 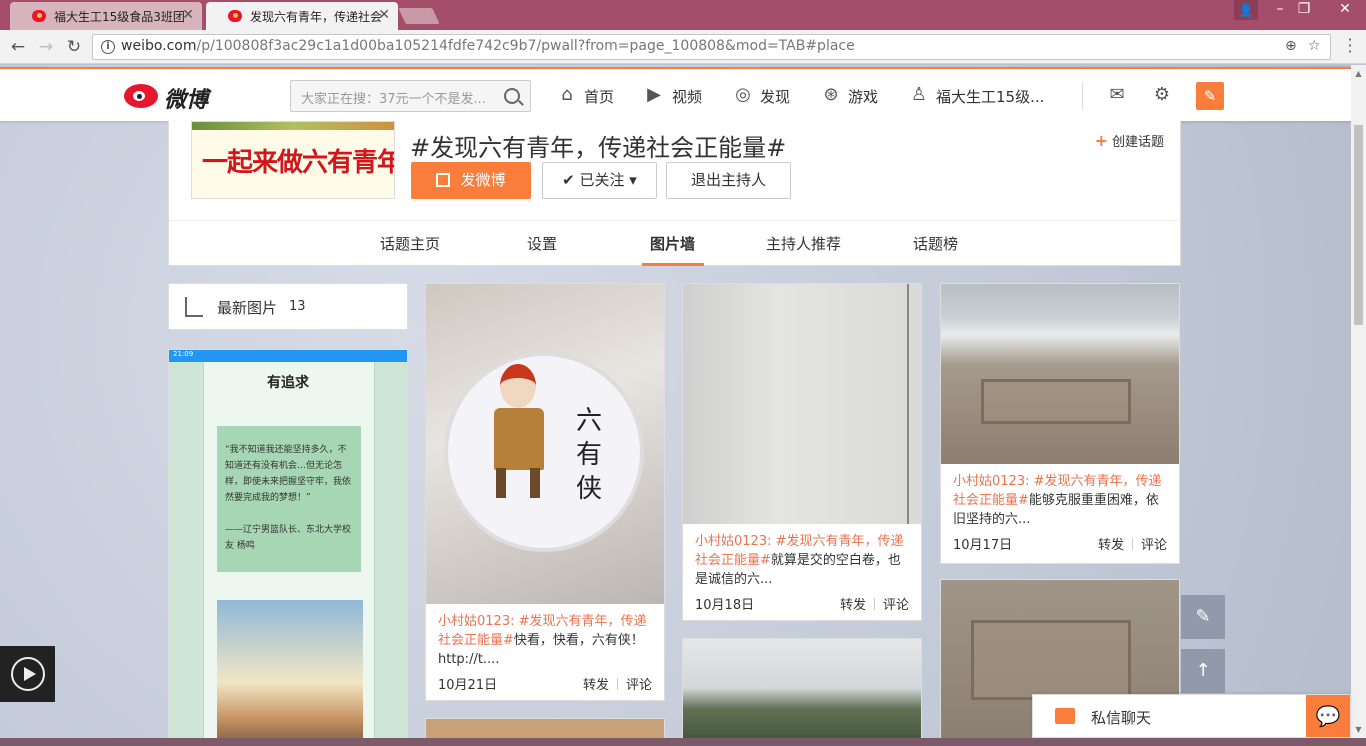 What do you see at coordinates (1246, 10) in the screenshot?
I see `profile-icon: 👤` at bounding box center [1246, 10].